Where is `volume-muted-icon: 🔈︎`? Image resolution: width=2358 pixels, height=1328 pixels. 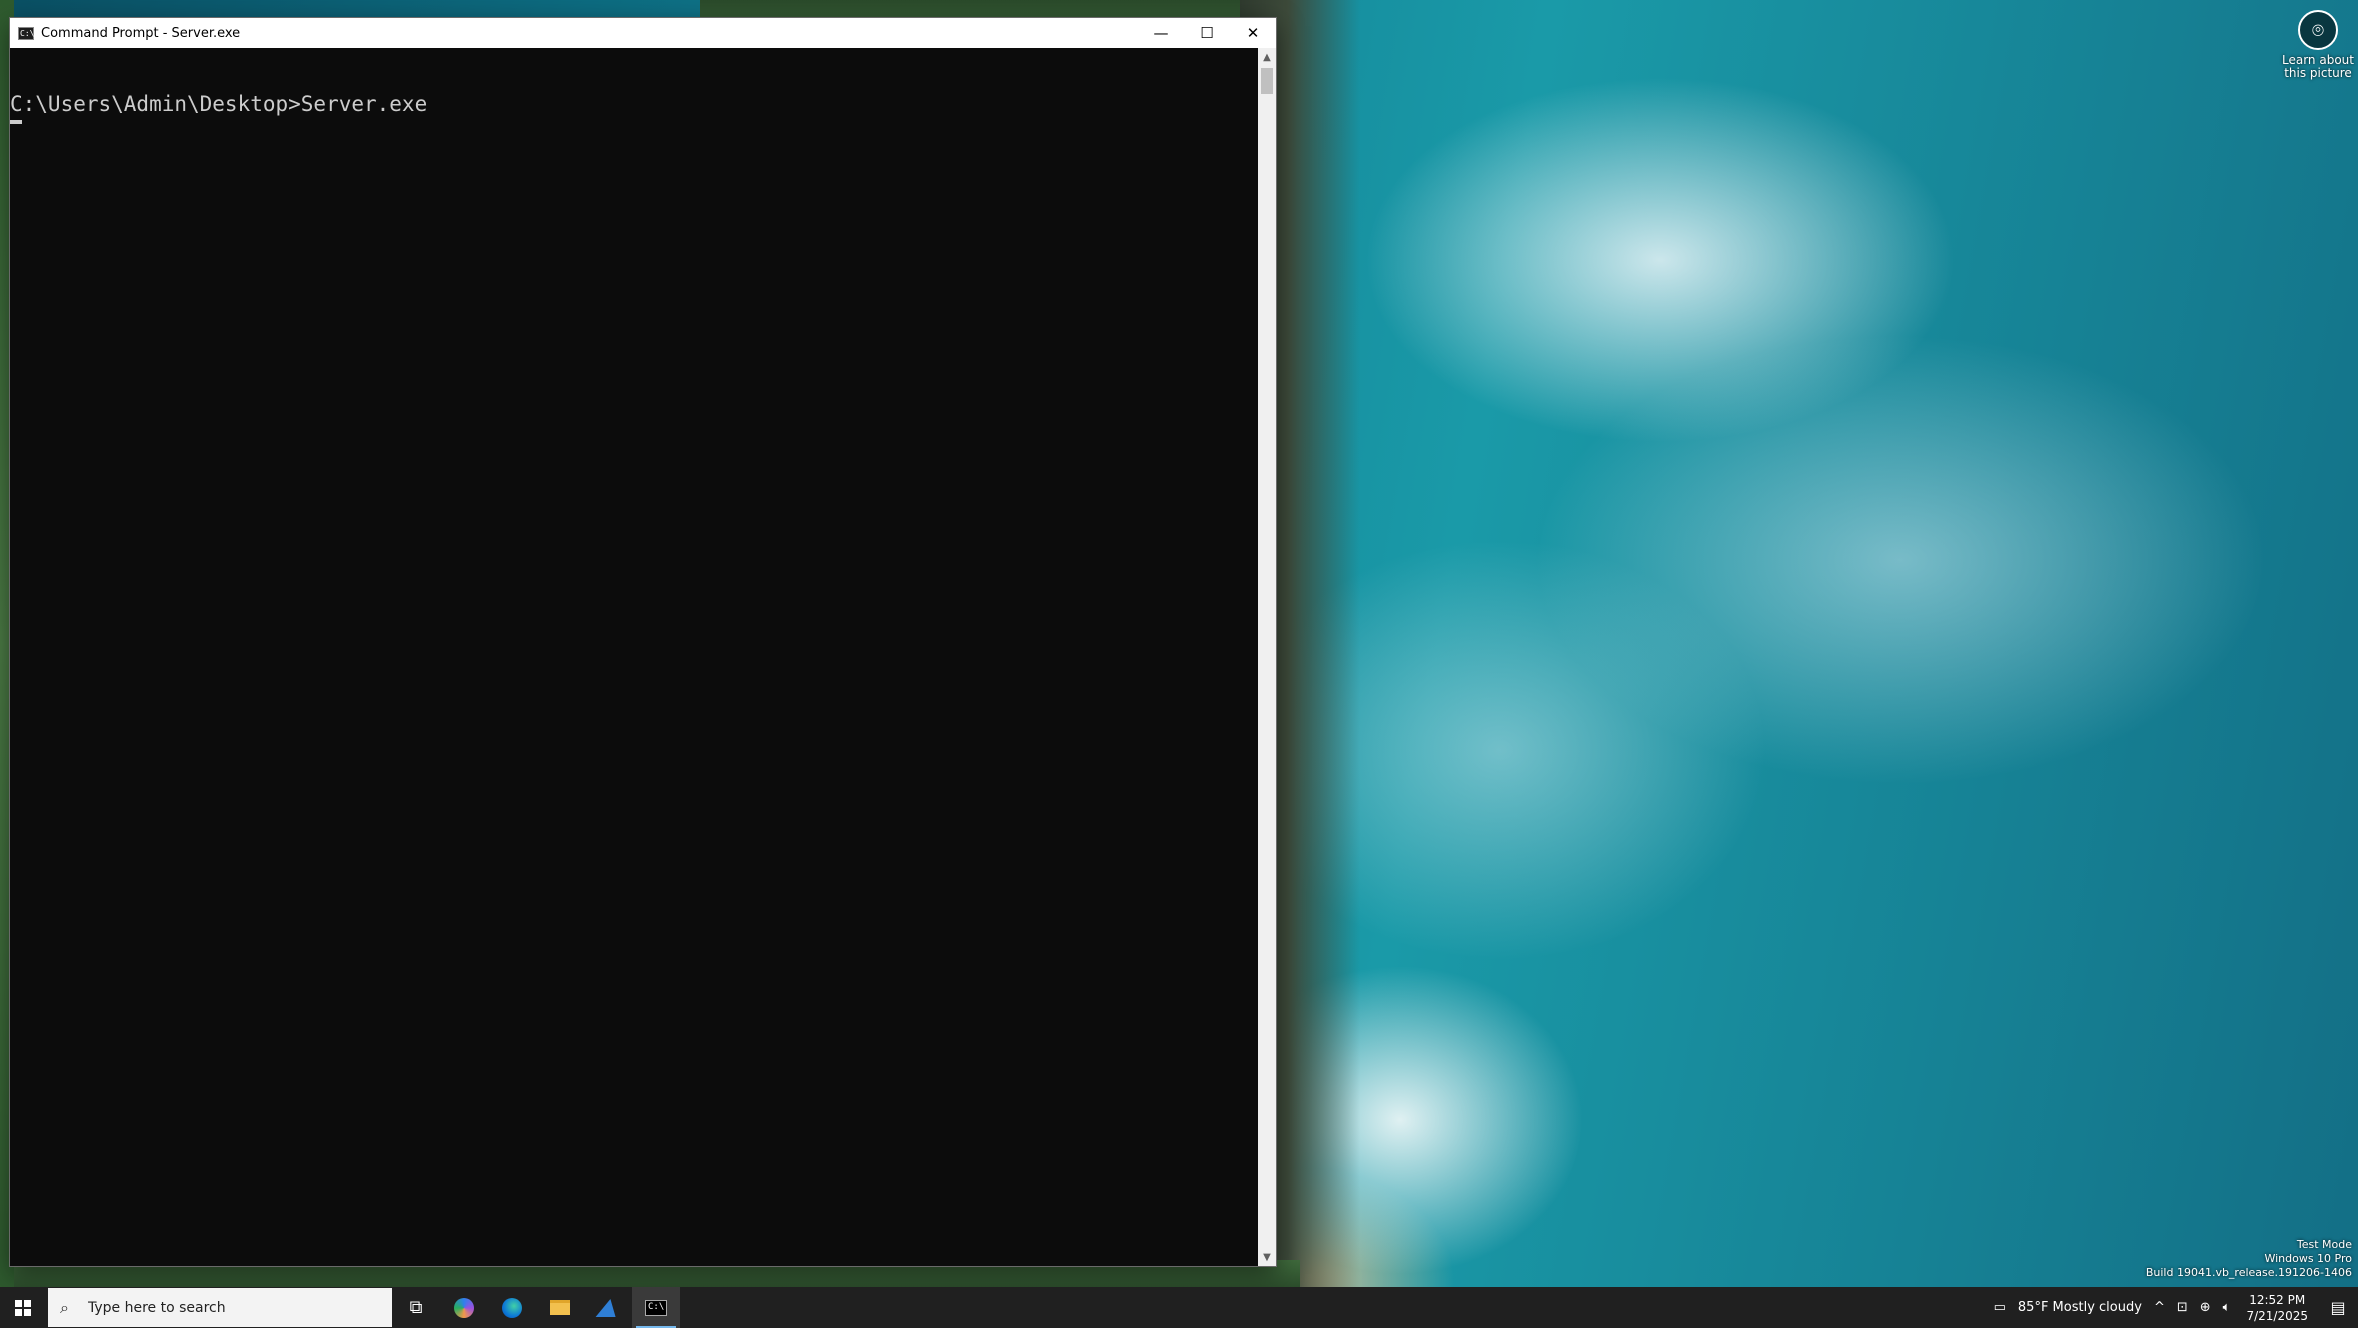
volume-muted-icon: 🔈︎ is located at coordinates (2227, 1307).